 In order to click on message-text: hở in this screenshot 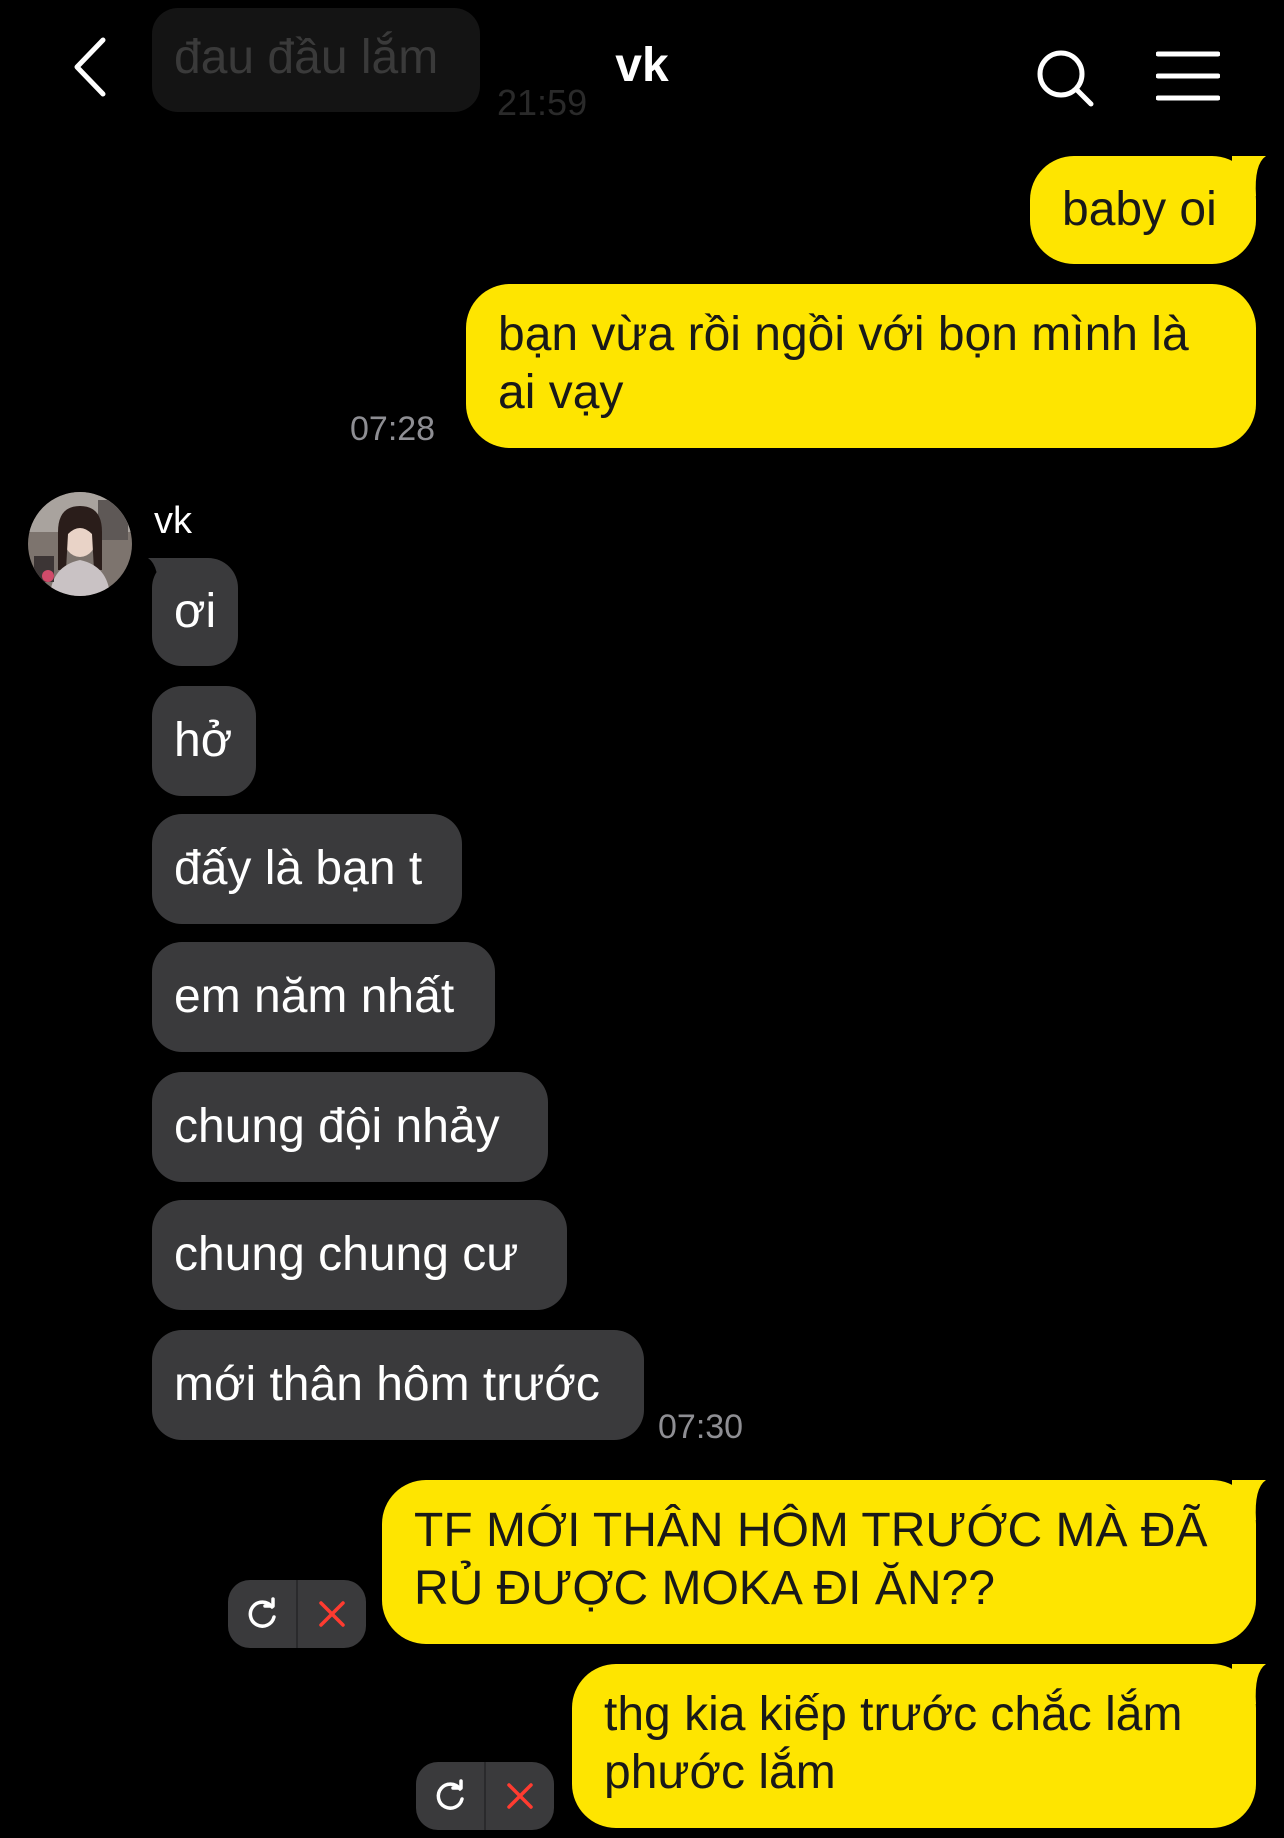, I will do `click(203, 740)`.